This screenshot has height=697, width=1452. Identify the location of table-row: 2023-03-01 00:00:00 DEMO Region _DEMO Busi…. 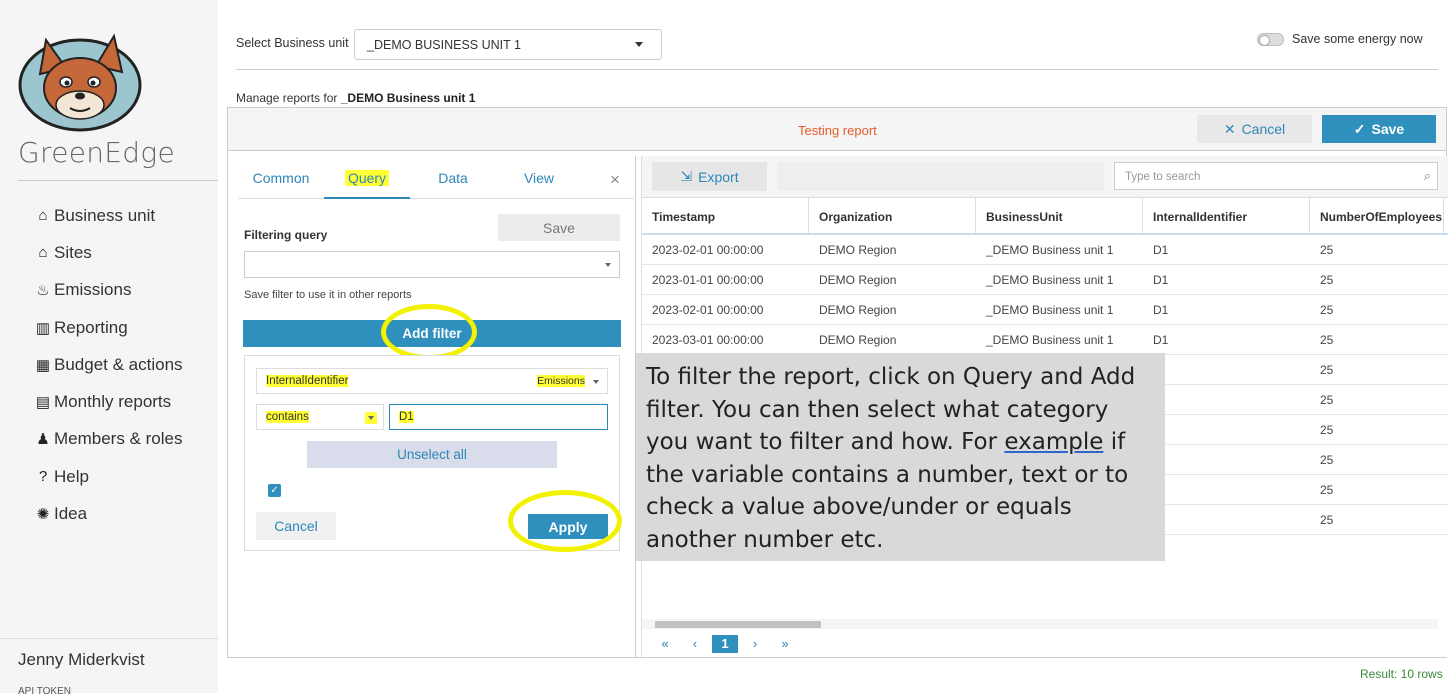
(1045, 340).